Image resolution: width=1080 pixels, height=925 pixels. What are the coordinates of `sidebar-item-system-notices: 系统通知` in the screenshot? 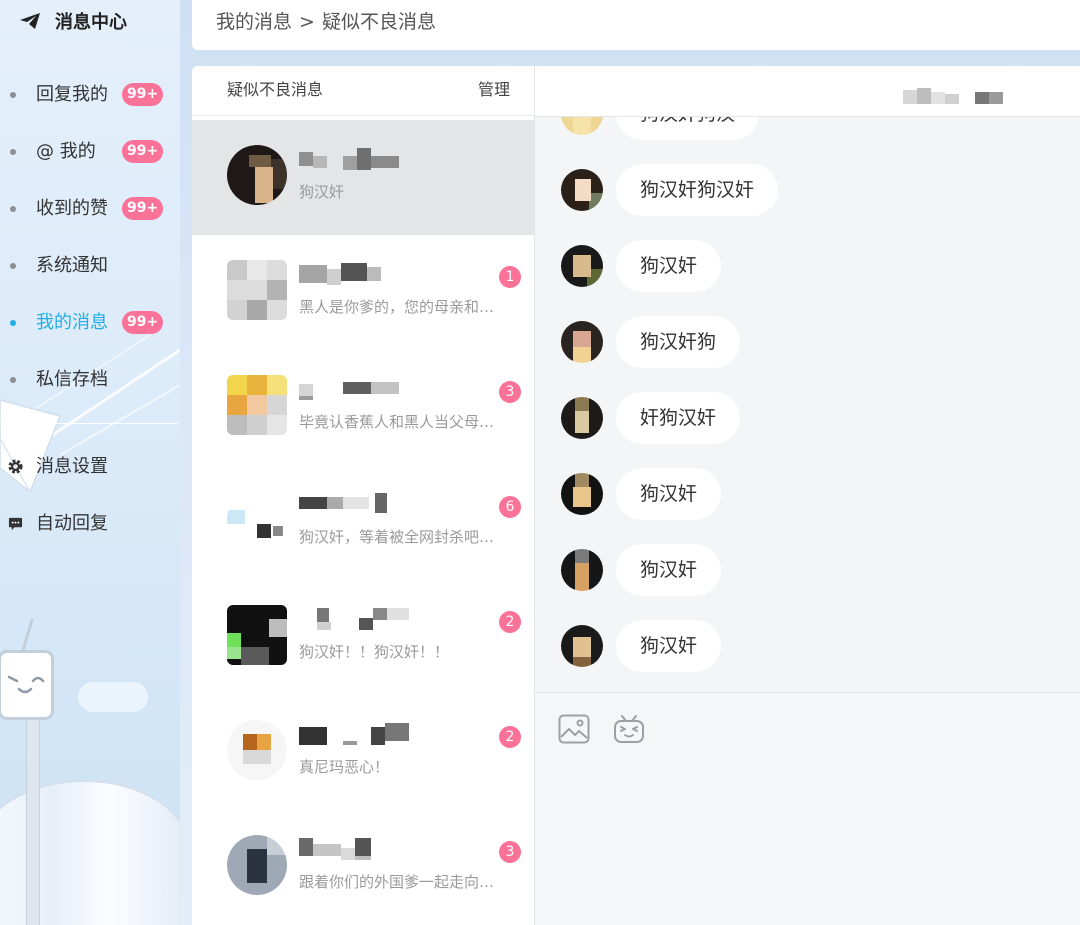 It's located at (90, 265).